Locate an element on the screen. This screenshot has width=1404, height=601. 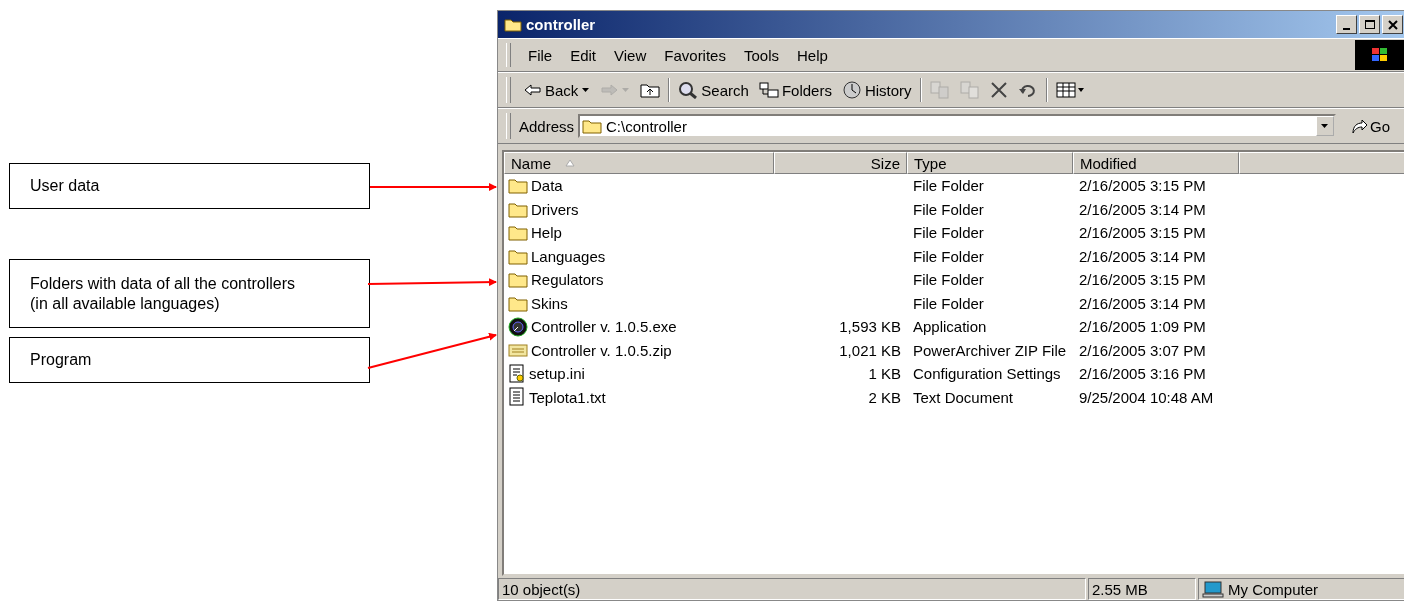
folders-button: Folders is located at coordinates (795, 90).